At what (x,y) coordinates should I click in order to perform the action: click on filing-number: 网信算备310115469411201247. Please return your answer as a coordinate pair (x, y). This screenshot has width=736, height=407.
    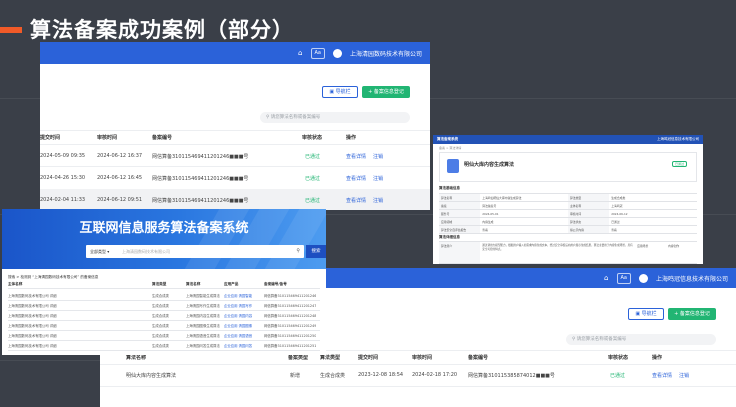
    Looking at the image, I should click on (290, 306).